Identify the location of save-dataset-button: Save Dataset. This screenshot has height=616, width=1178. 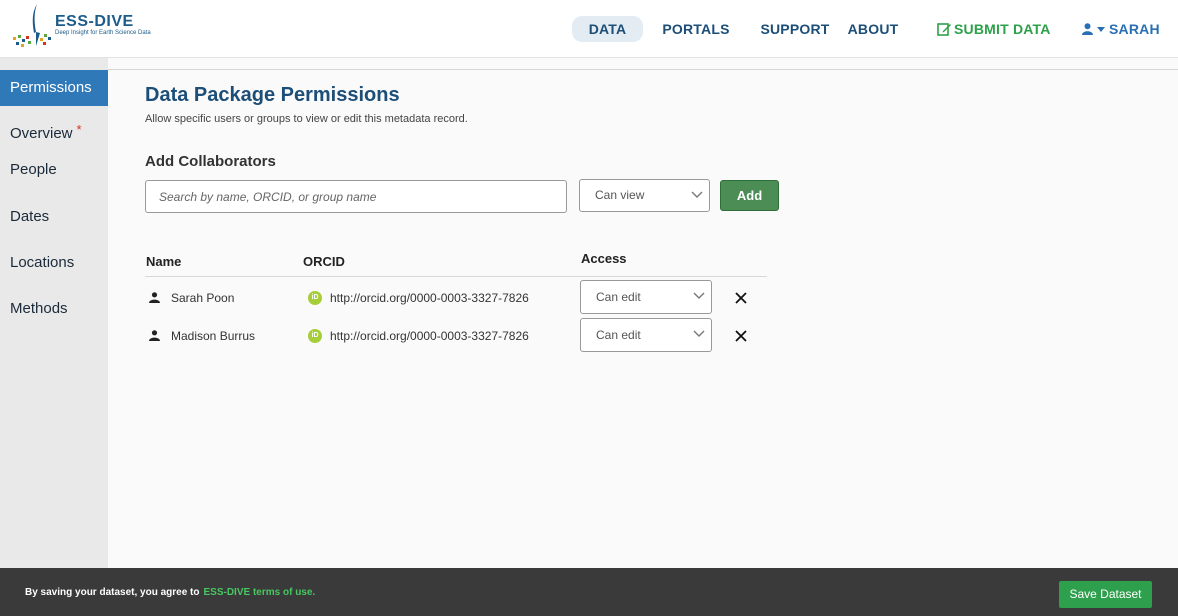
(1105, 594).